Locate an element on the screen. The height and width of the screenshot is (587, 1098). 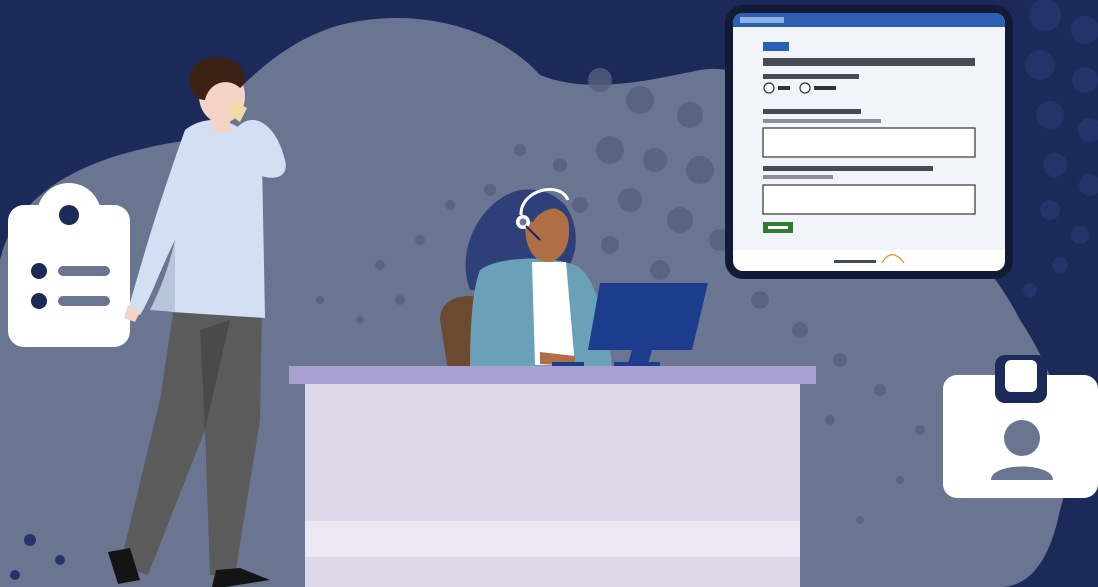
field-2-input is located at coordinates (869, 199).